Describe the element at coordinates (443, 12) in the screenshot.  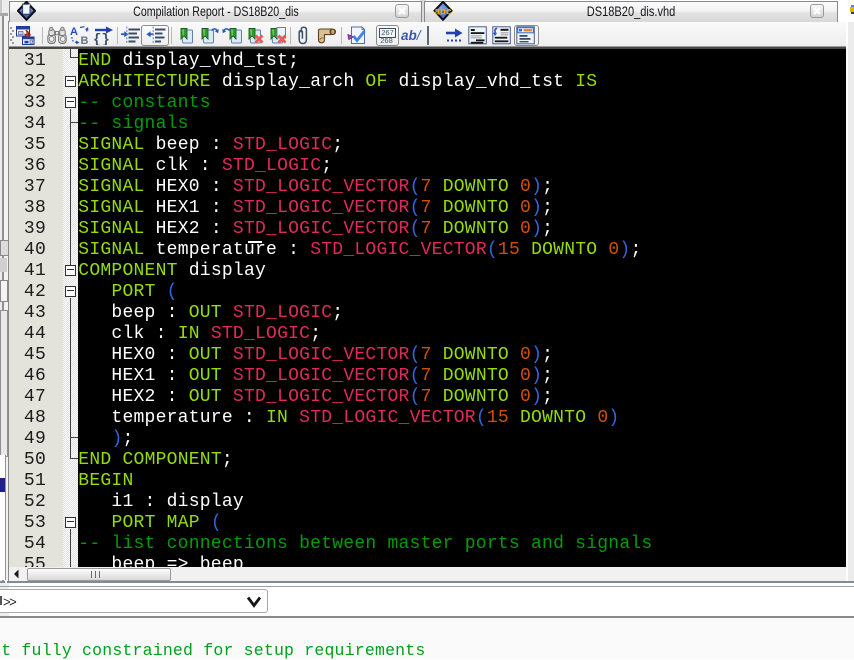
I see `svg-text: abc` at that location.